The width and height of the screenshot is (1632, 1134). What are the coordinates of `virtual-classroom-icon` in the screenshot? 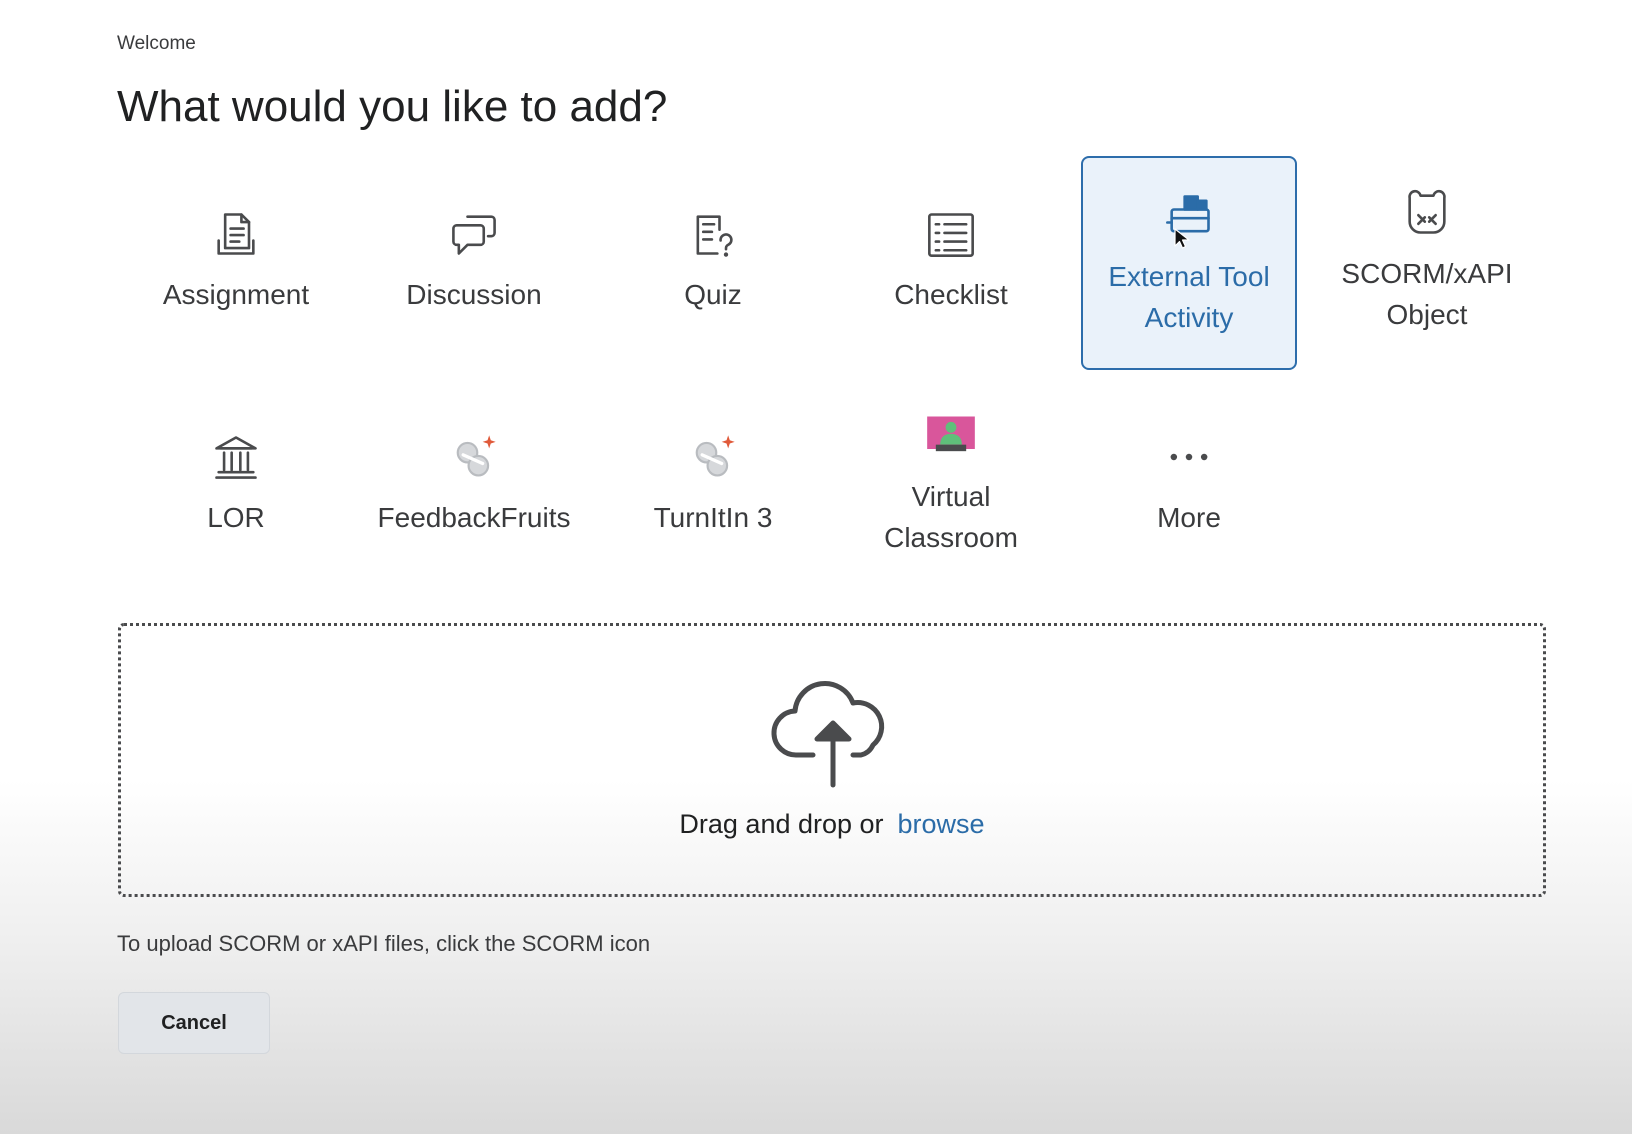 It's located at (951, 436).